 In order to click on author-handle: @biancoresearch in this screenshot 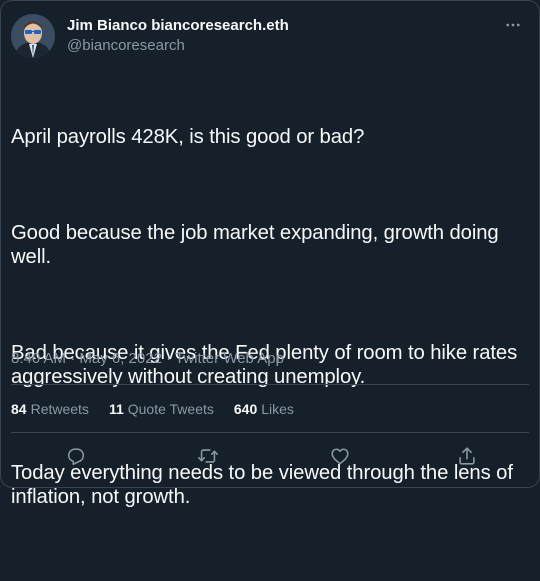, I will do `click(178, 46)`.